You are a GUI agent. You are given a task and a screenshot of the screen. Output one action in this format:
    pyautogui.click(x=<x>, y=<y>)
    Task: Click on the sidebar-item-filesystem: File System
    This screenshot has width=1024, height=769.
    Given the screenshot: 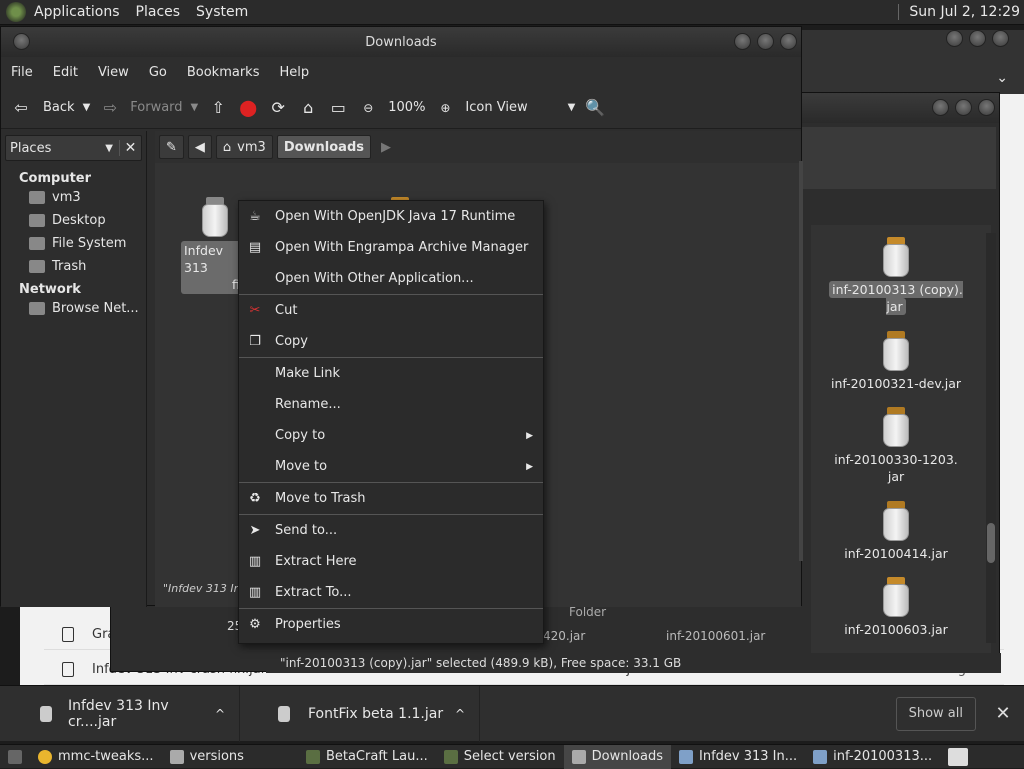 What is the action you would take?
    pyautogui.click(x=73, y=243)
    